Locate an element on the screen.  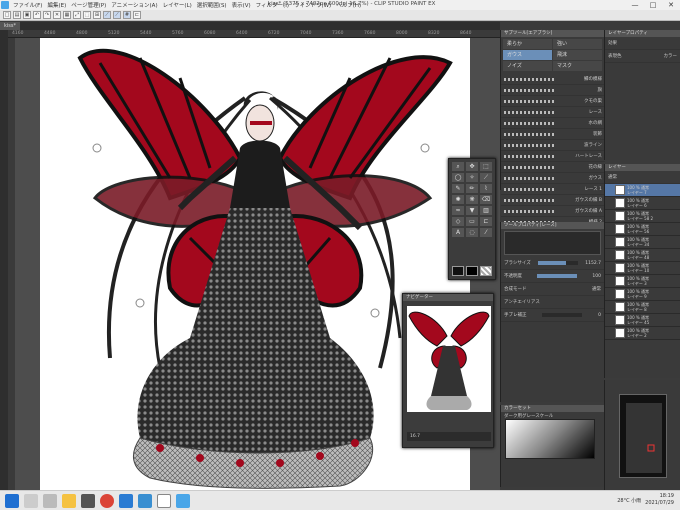
store-icon is located at coordinates (88, 500).